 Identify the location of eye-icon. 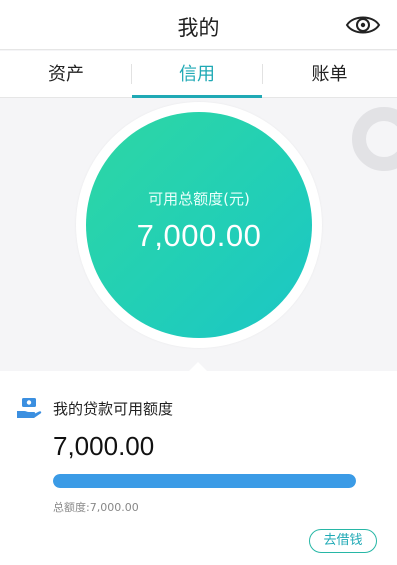
(363, 25).